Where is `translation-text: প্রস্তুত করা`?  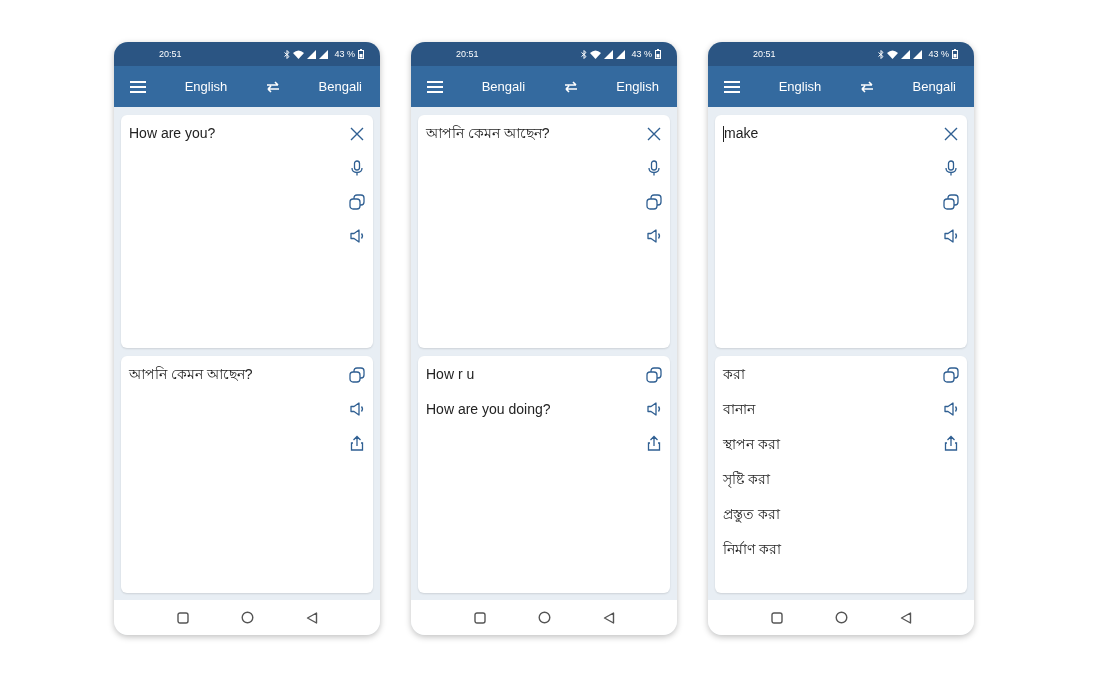
translation-text: প্রস্তুত করা is located at coordinates (833, 514).